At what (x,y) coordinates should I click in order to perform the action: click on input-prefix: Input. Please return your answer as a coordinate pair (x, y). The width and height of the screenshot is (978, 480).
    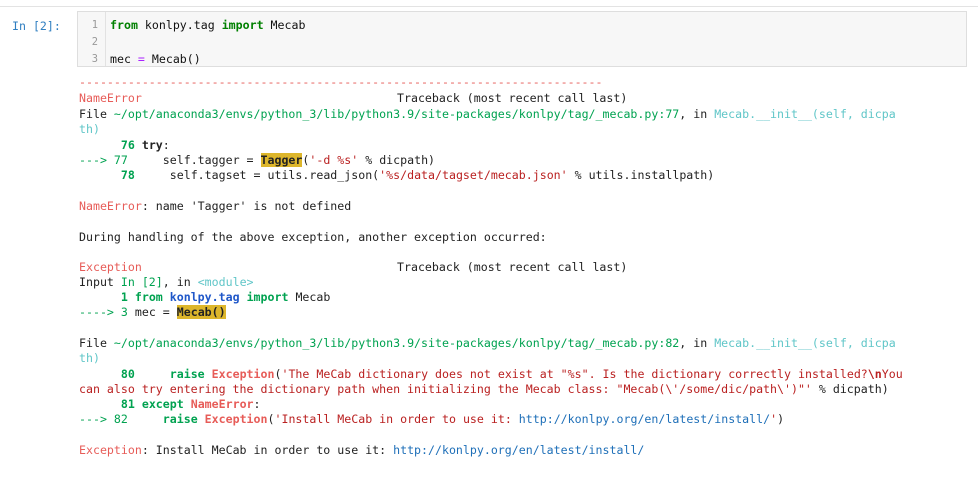
    Looking at the image, I should click on (100, 282).